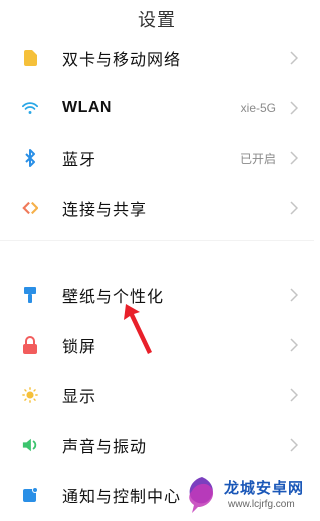 This screenshot has height=521, width=320. Describe the element at coordinates (261, 504) in the screenshot. I see `watermark-url: www.lcjrfg.com` at that location.